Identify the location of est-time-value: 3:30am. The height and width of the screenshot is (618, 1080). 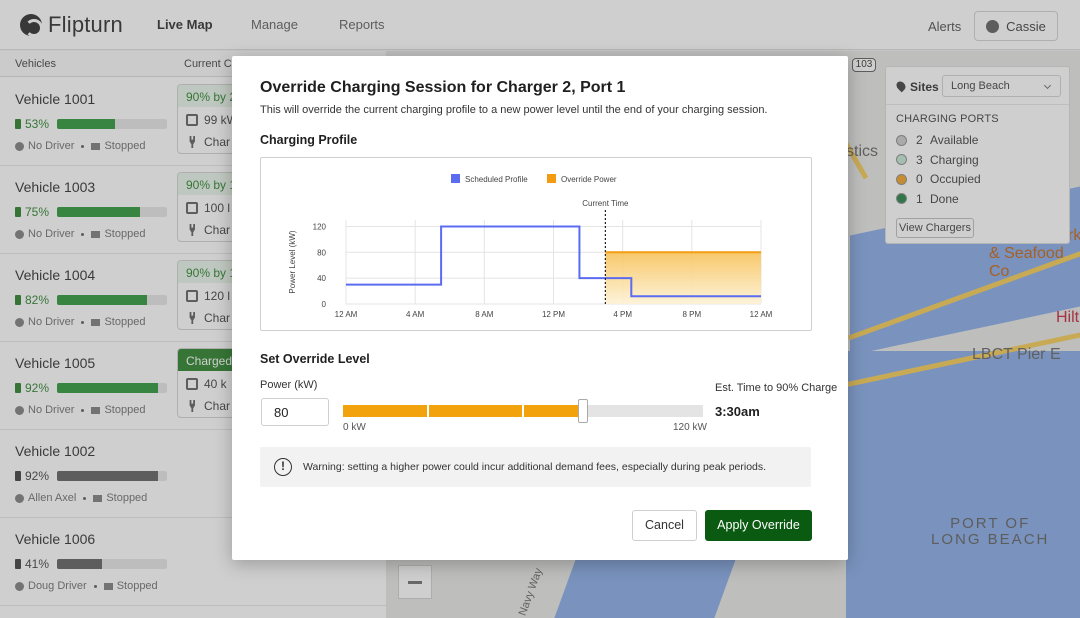
(737, 411).